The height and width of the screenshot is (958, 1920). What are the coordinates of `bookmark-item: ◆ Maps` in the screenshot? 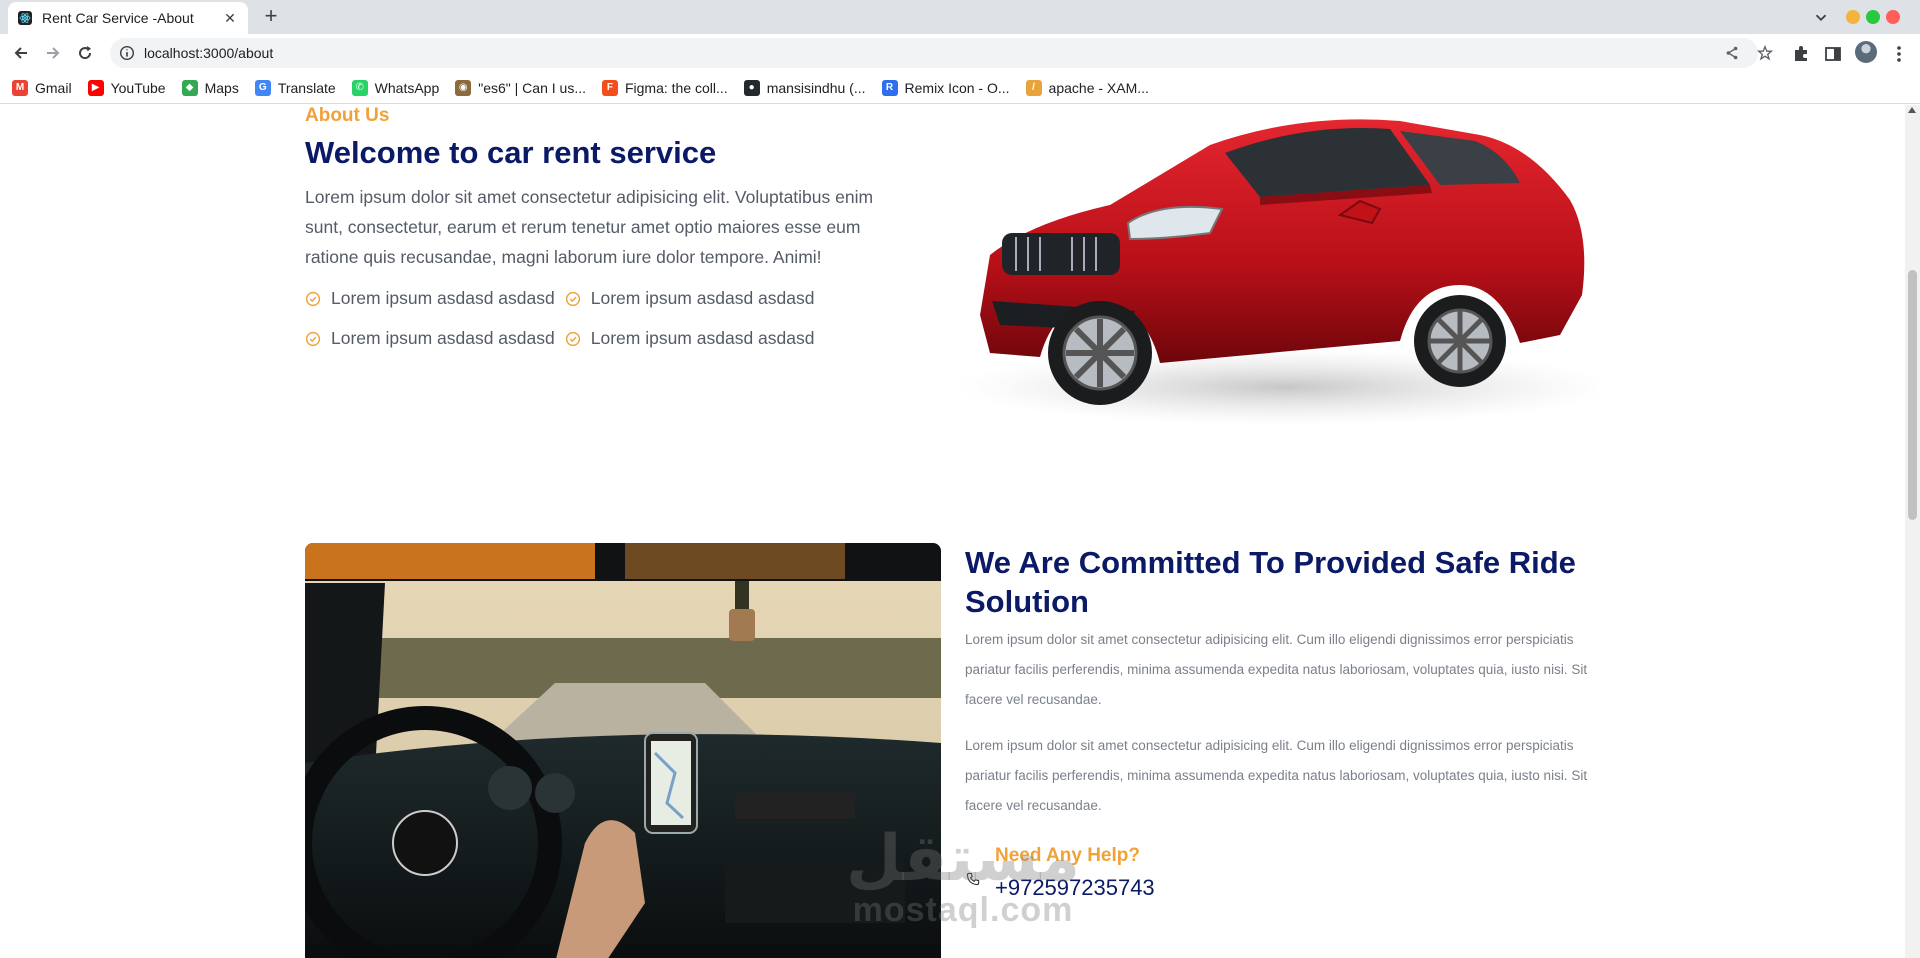 It's located at (210, 87).